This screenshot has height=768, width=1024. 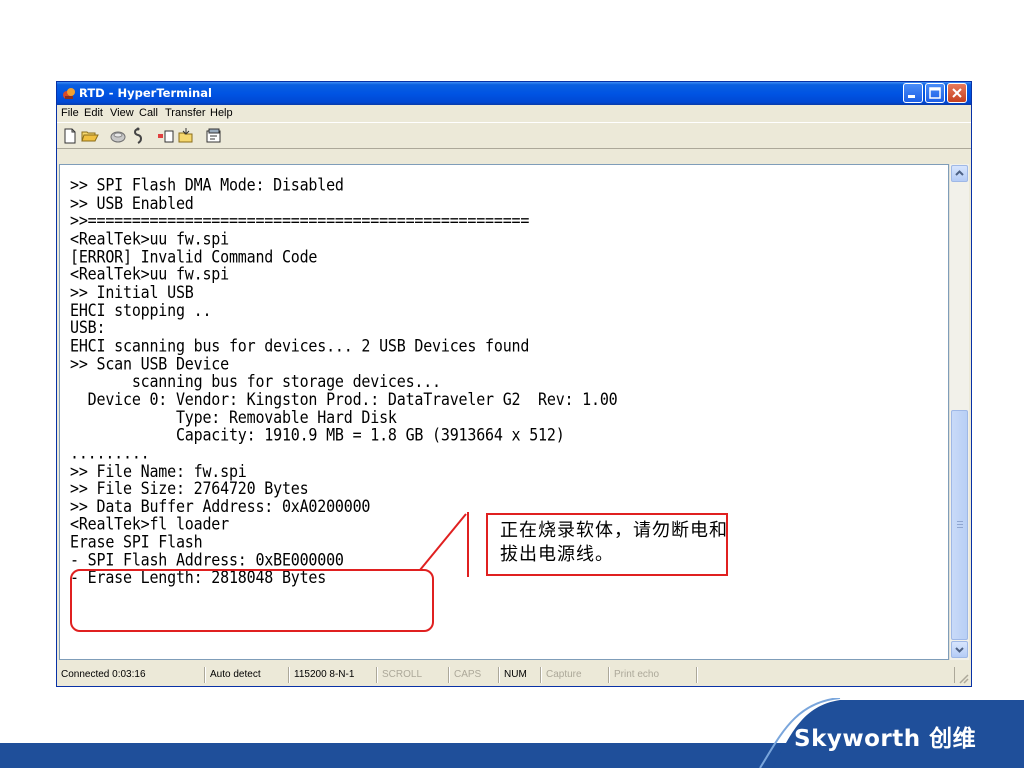 What do you see at coordinates (186, 136) in the screenshot?
I see `receive-file-icon` at bounding box center [186, 136].